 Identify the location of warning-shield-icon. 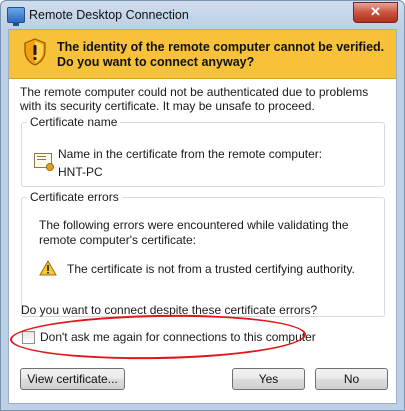
(35, 52).